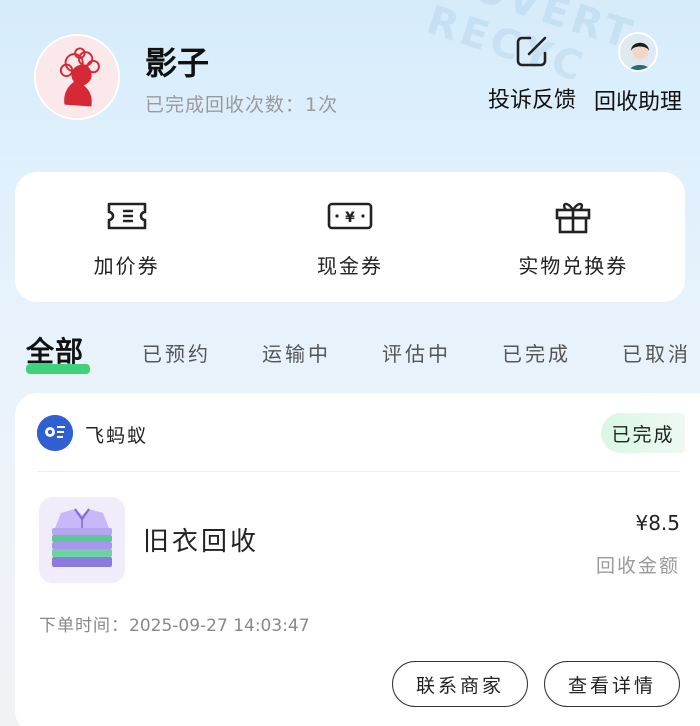 This screenshot has height=726, width=700. Describe the element at coordinates (637, 566) in the screenshot. I see `recycle-price-label: 回收金额` at that location.